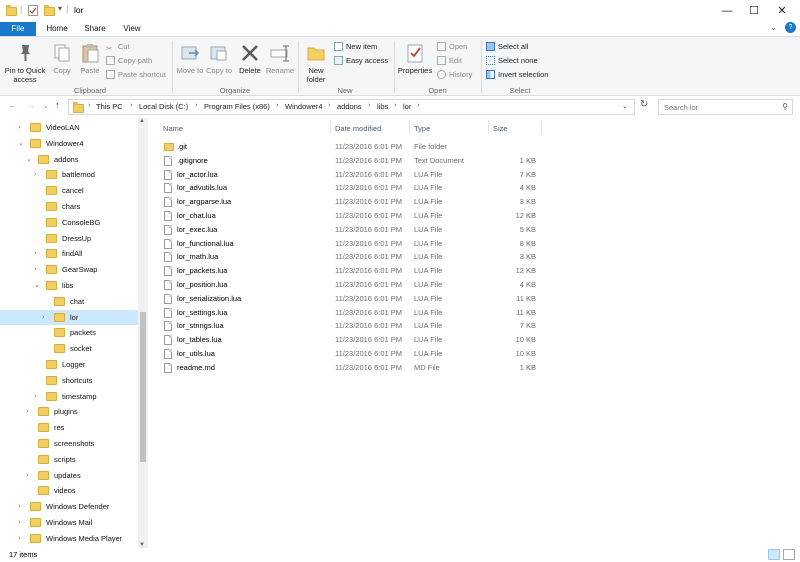  Describe the element at coordinates (69, 522) in the screenshot. I see `nav-tree-item: › Windows Mail` at that location.